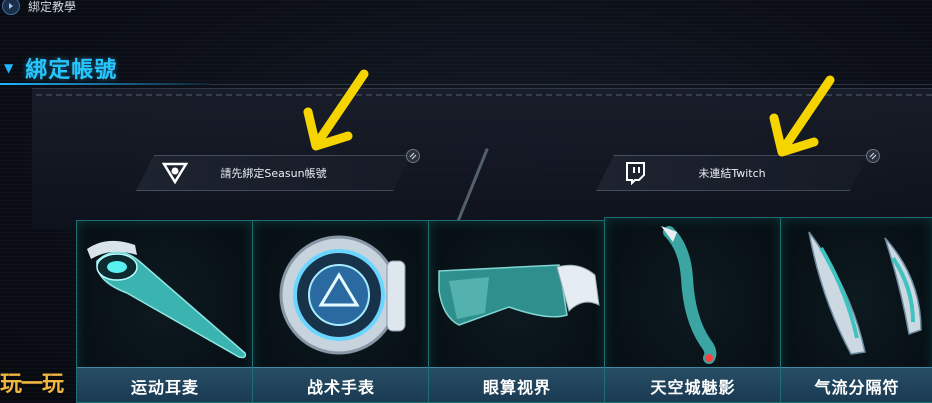 The width and height of the screenshot is (932, 403). I want to click on section-title: 綁定帳號, so click(71, 70).